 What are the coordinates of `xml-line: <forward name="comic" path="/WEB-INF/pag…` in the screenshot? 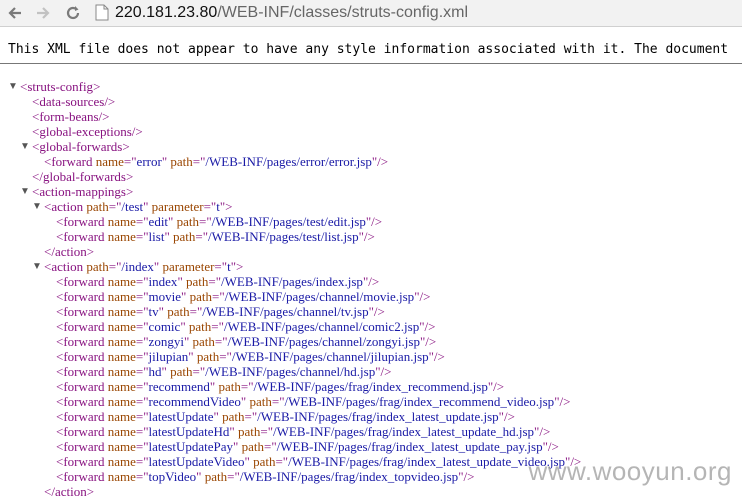 It's located at (318, 326).